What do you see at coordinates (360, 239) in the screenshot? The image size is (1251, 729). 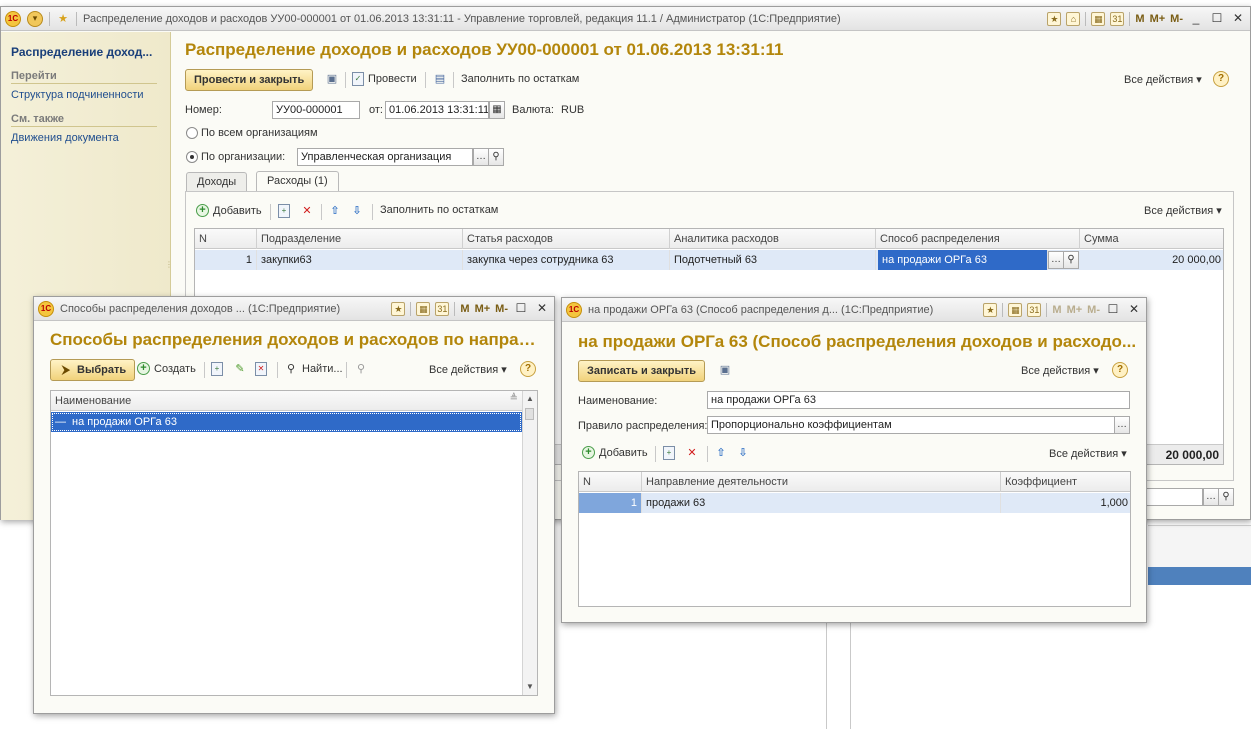 I see `column-header-department: Подразделение` at bounding box center [360, 239].